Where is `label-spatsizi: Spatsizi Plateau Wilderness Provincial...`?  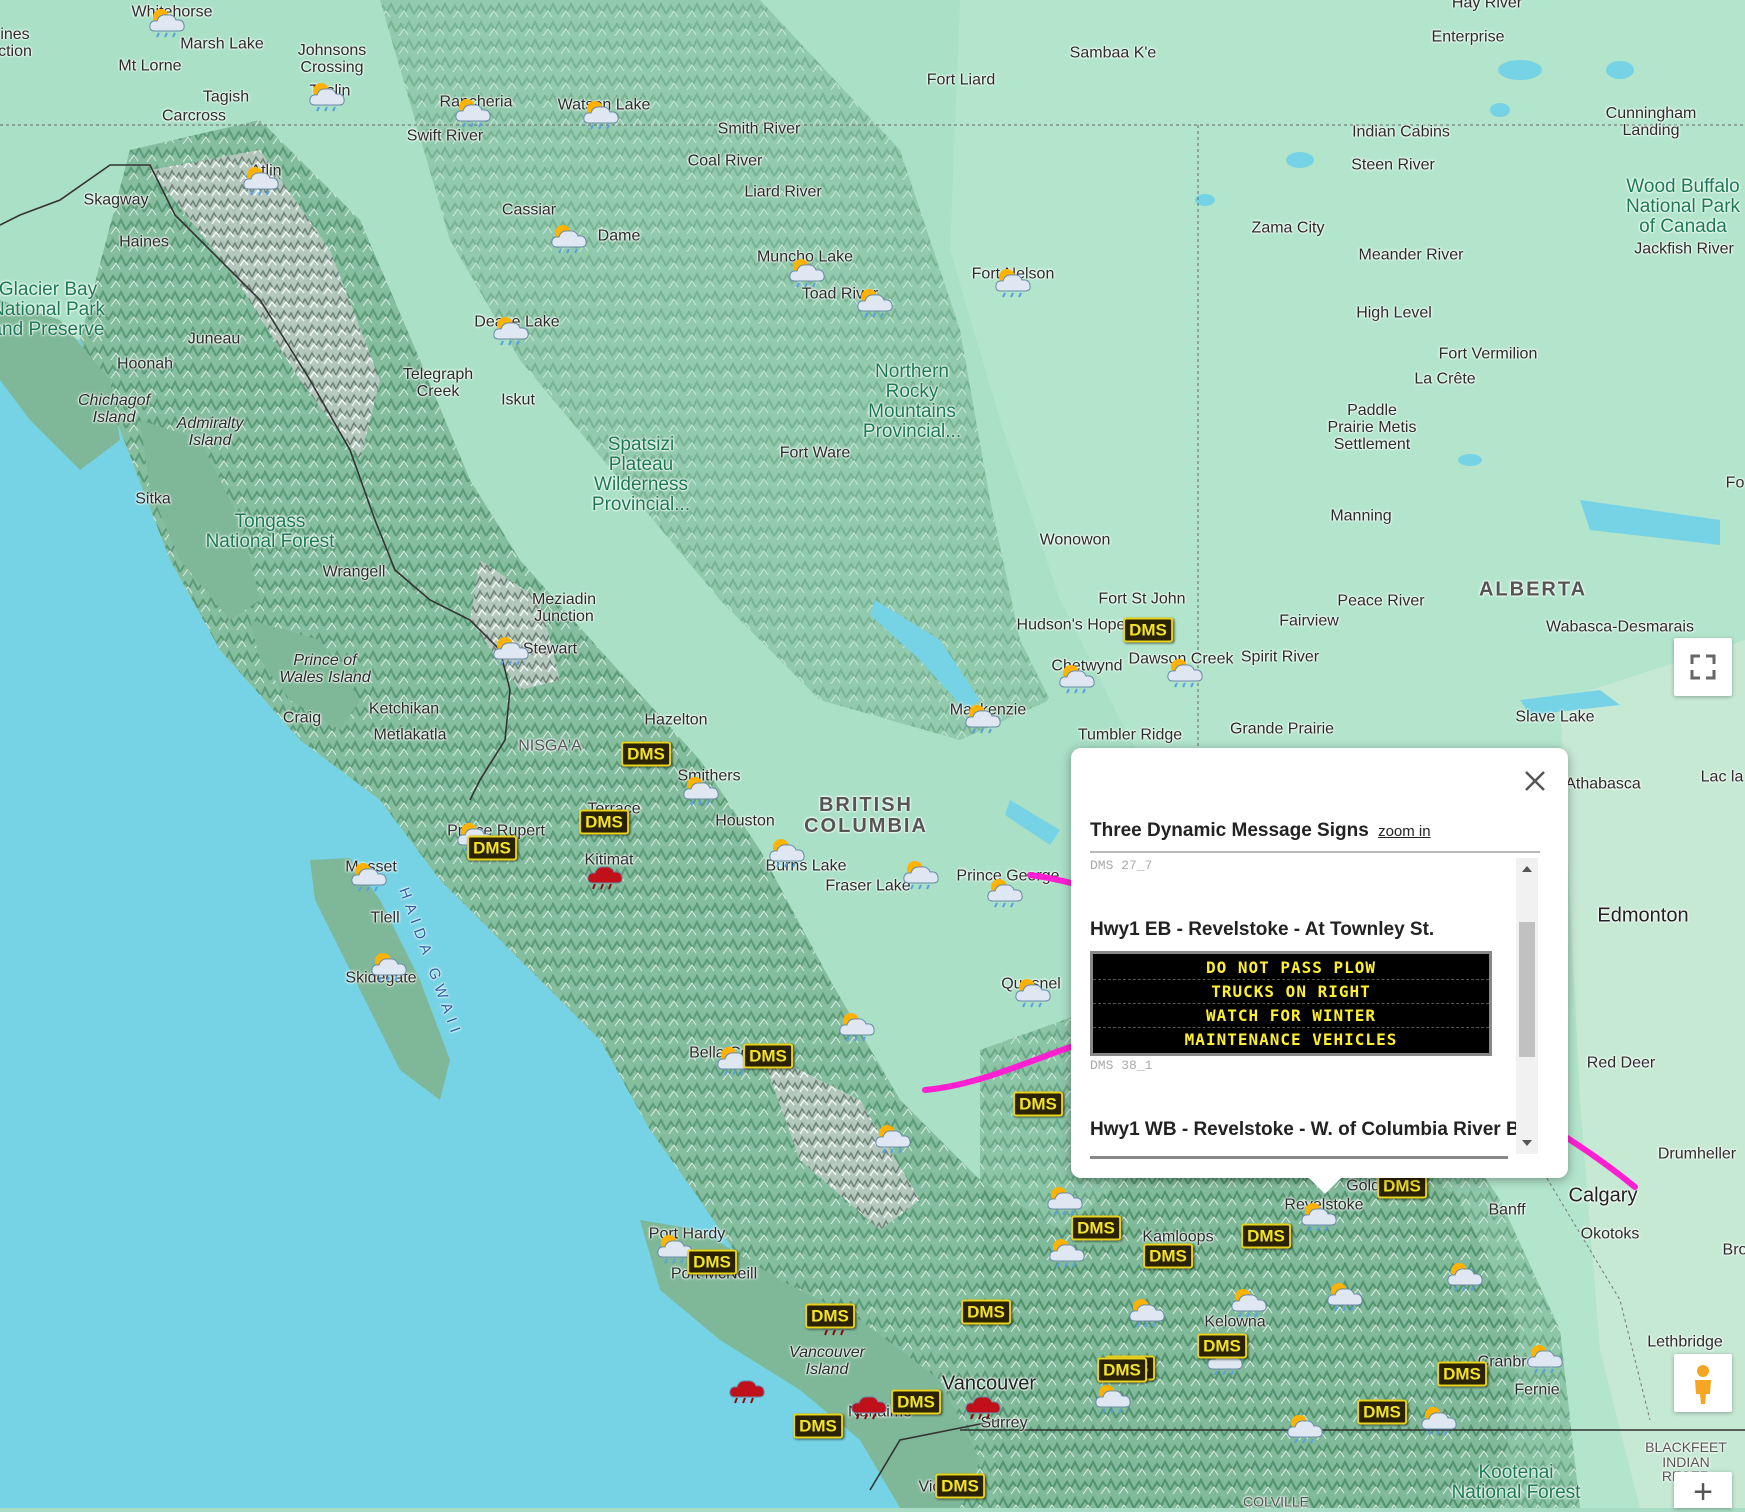
label-spatsizi: Spatsizi Plateau Wilderness Provincial... is located at coordinates (641, 474).